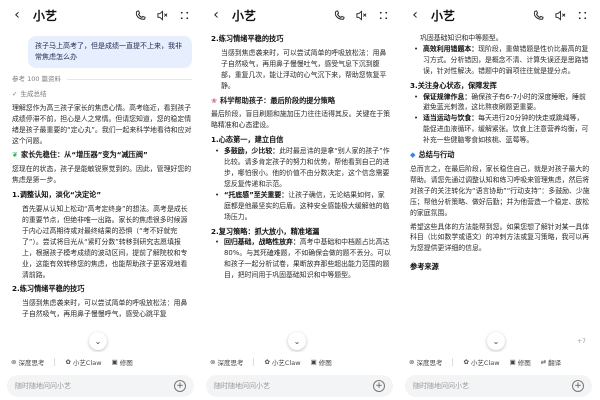 Image resolution: width=600 pixels, height=400 pixels. I want to click on translate-button: ⇄ 翻译, so click(551, 362).